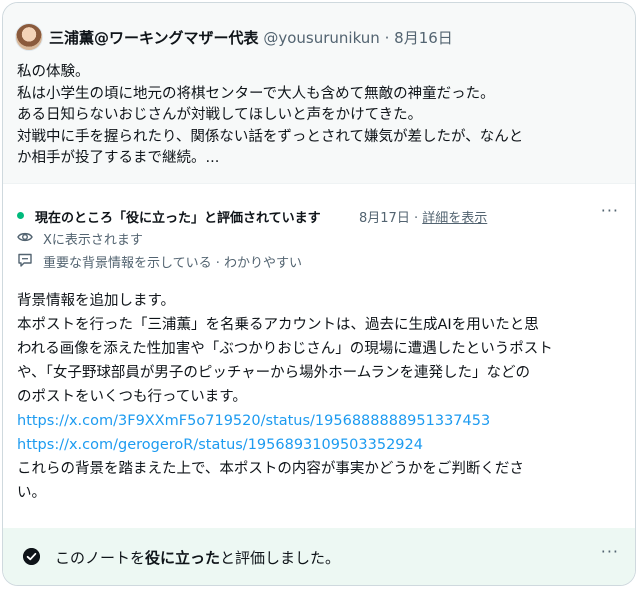 The image size is (644, 601). I want to click on check-circle-icon, so click(31, 556).